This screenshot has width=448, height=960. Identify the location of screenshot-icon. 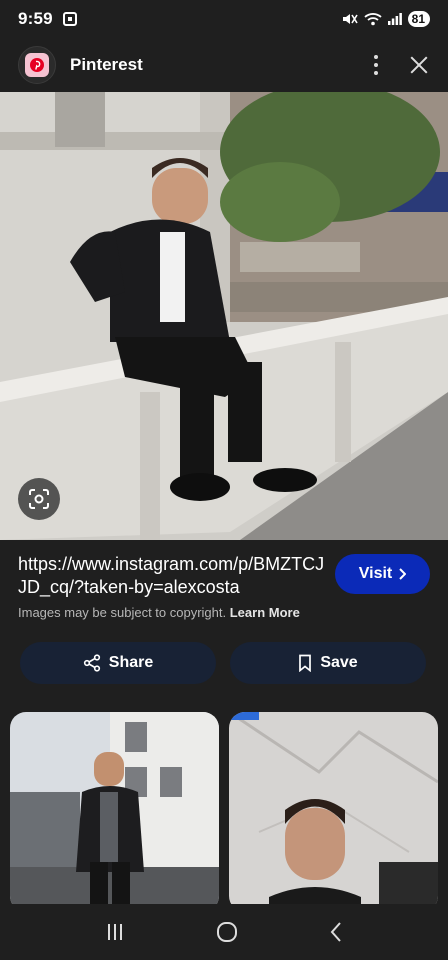
(69, 19).